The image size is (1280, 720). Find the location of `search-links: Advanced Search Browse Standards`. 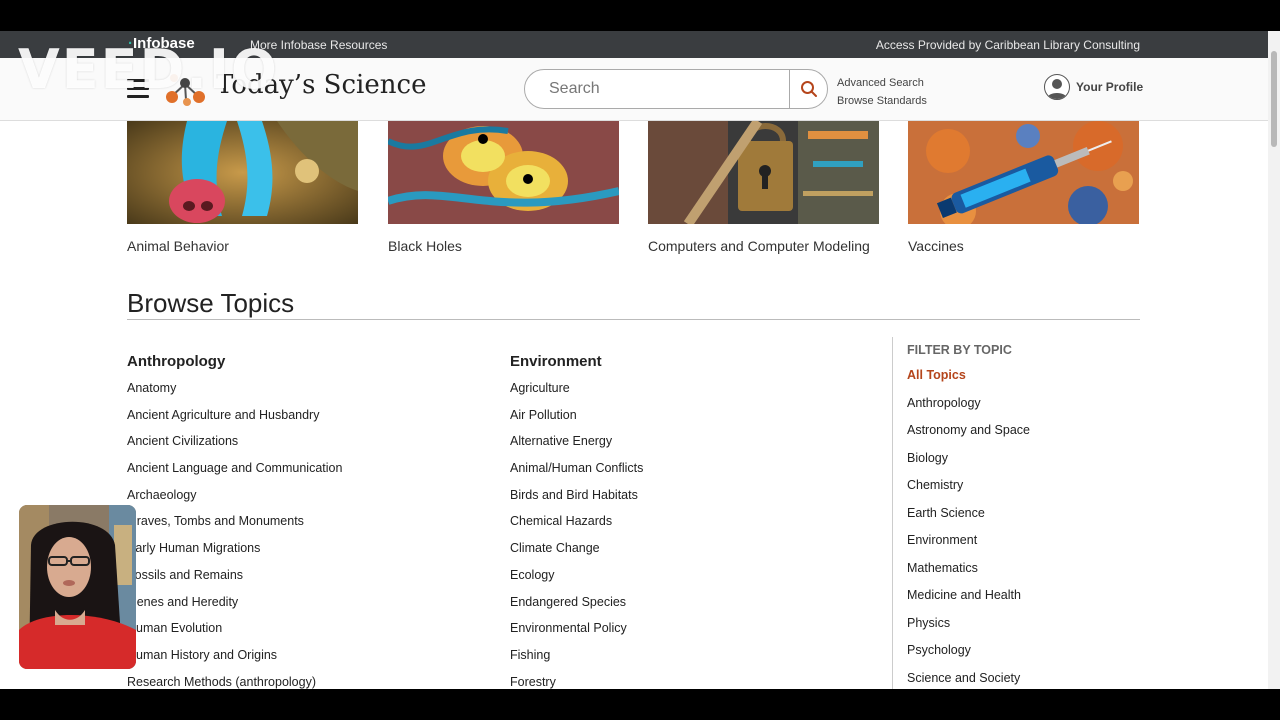

search-links: Advanced Search Browse Standards is located at coordinates (882, 92).